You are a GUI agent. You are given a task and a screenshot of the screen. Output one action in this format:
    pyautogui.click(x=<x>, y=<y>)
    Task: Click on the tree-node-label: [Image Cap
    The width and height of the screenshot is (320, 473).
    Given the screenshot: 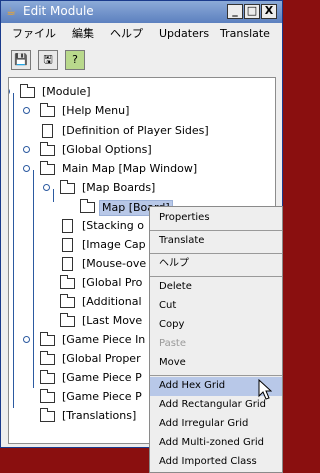 What is the action you would take?
    pyautogui.click(x=114, y=244)
    